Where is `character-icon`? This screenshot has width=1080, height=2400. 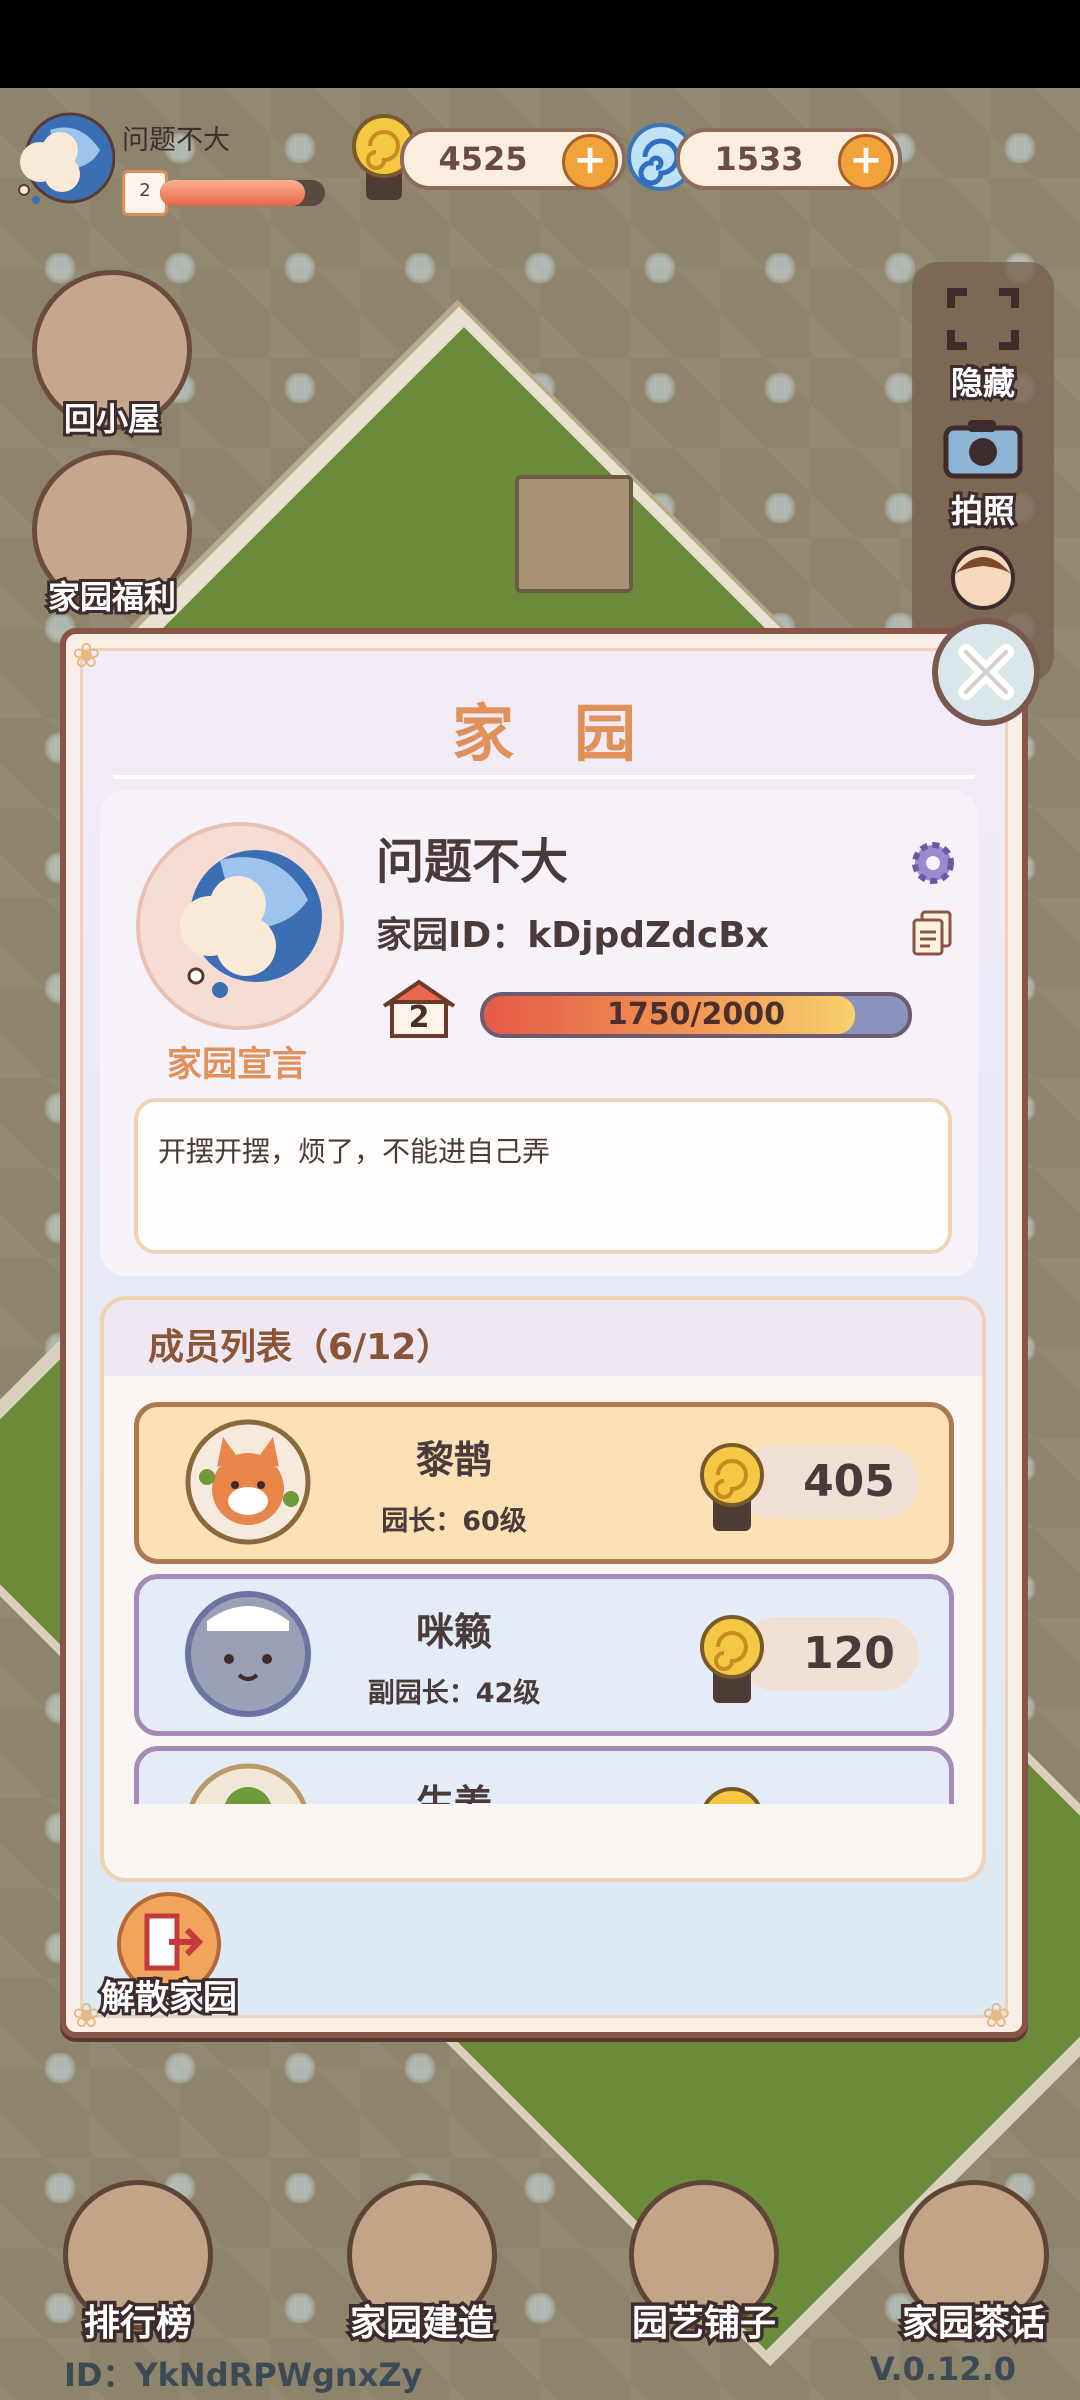
character-icon is located at coordinates (983, 578).